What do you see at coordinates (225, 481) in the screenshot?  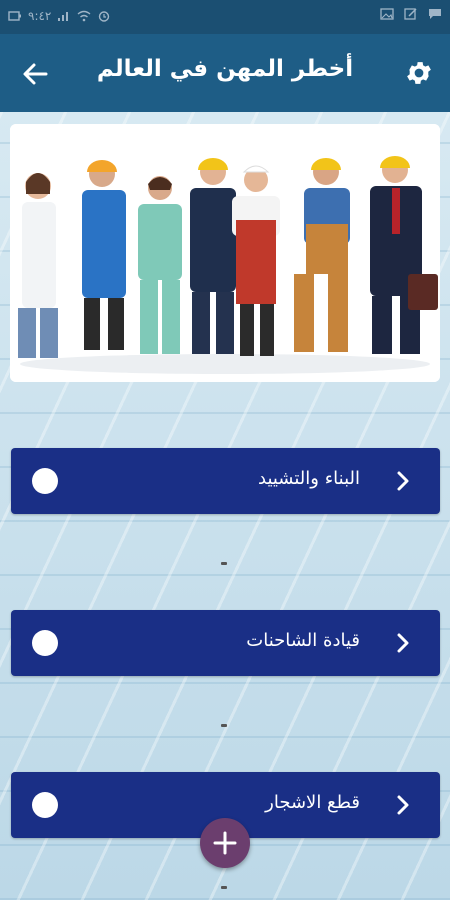 I see `list-item-construction: البناء والتشييد` at bounding box center [225, 481].